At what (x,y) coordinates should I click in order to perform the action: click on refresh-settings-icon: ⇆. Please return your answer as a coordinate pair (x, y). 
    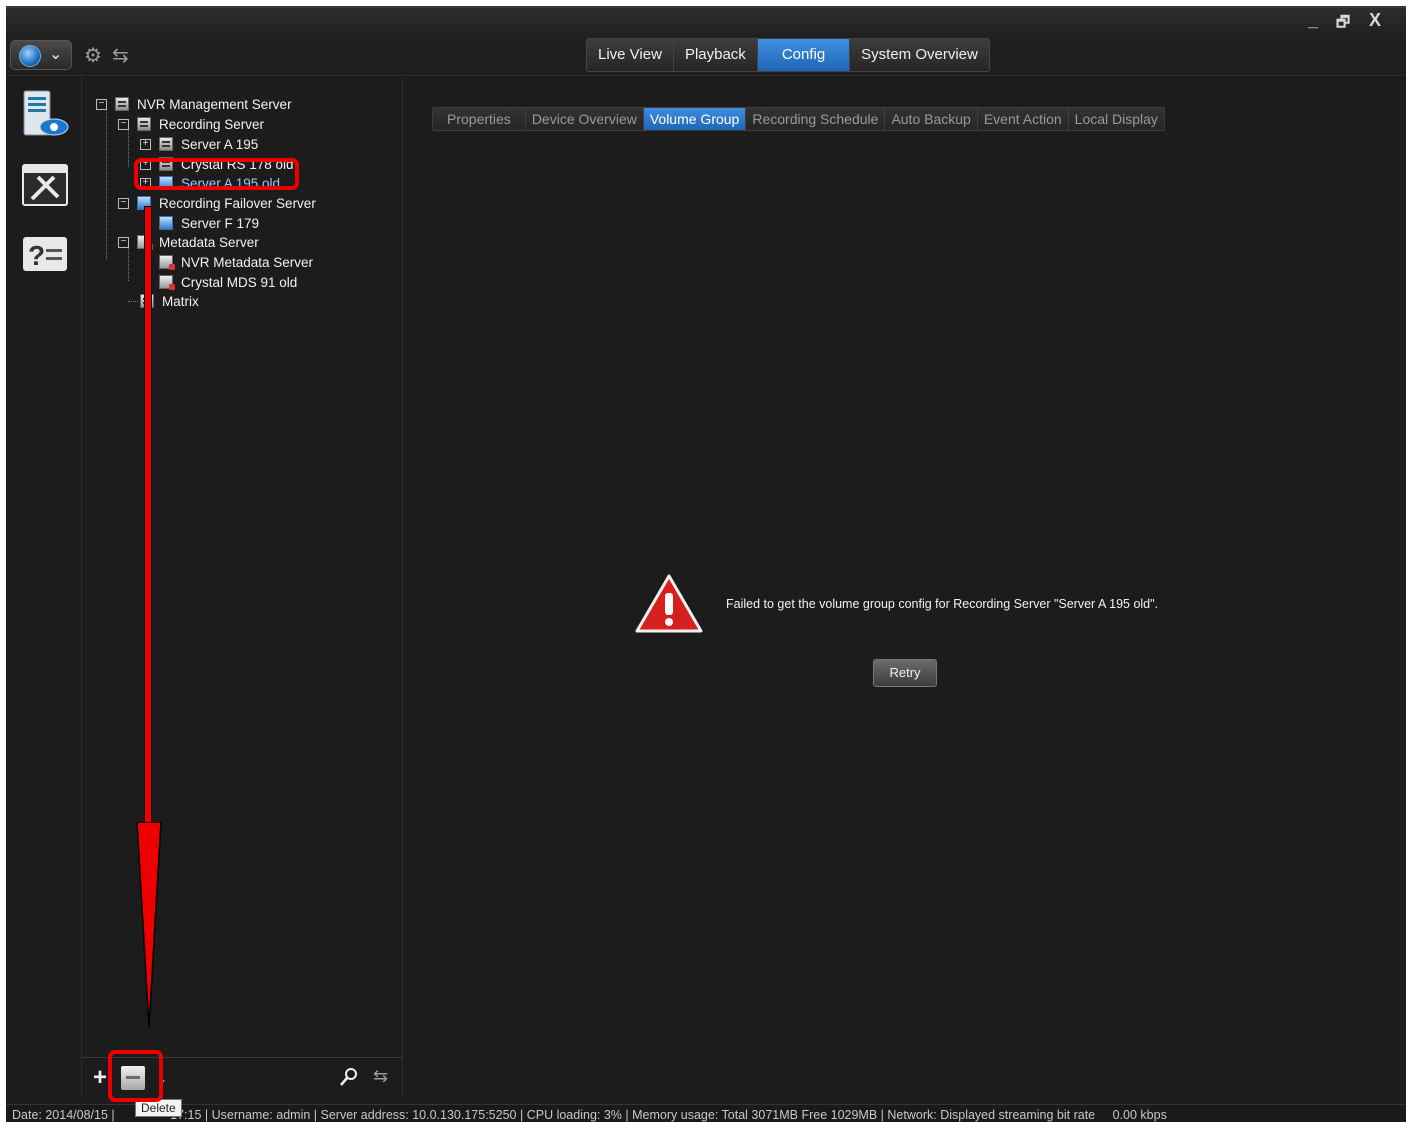
    Looking at the image, I should click on (120, 55).